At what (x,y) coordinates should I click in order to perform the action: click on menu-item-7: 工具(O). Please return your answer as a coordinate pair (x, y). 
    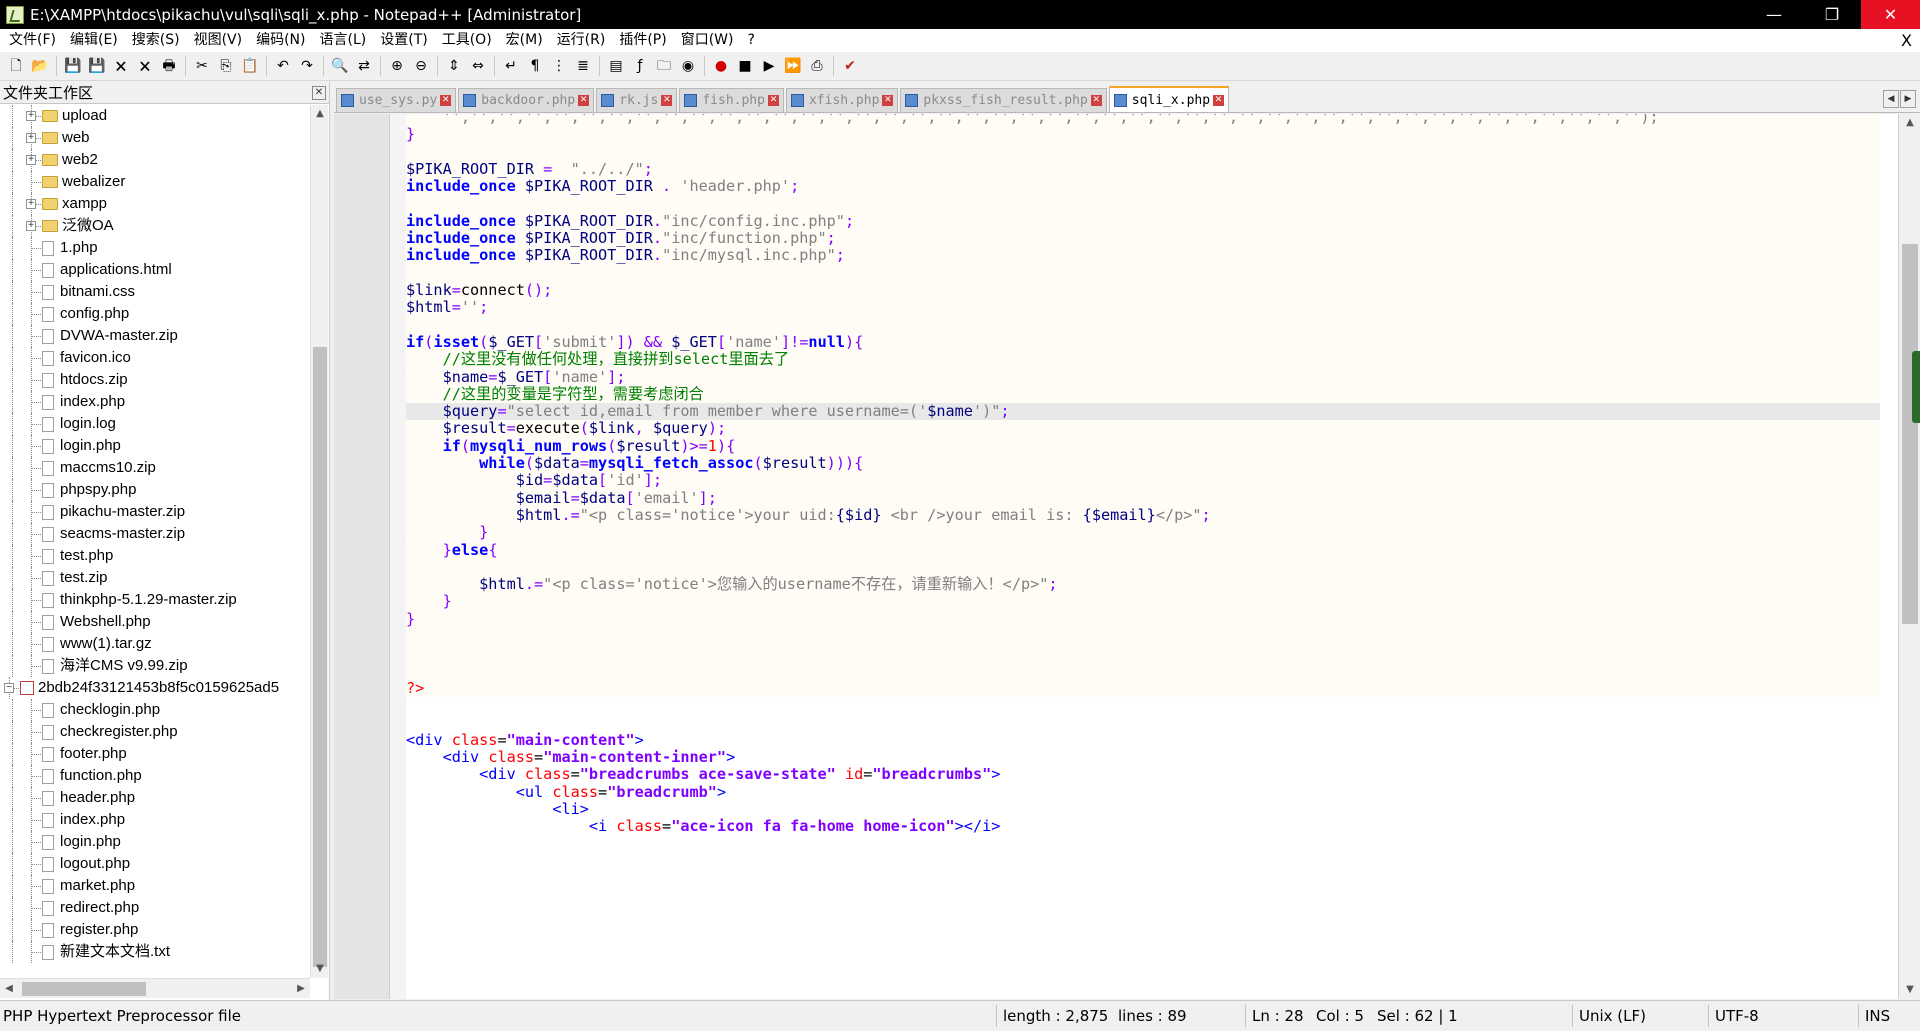
    Looking at the image, I should click on (467, 40).